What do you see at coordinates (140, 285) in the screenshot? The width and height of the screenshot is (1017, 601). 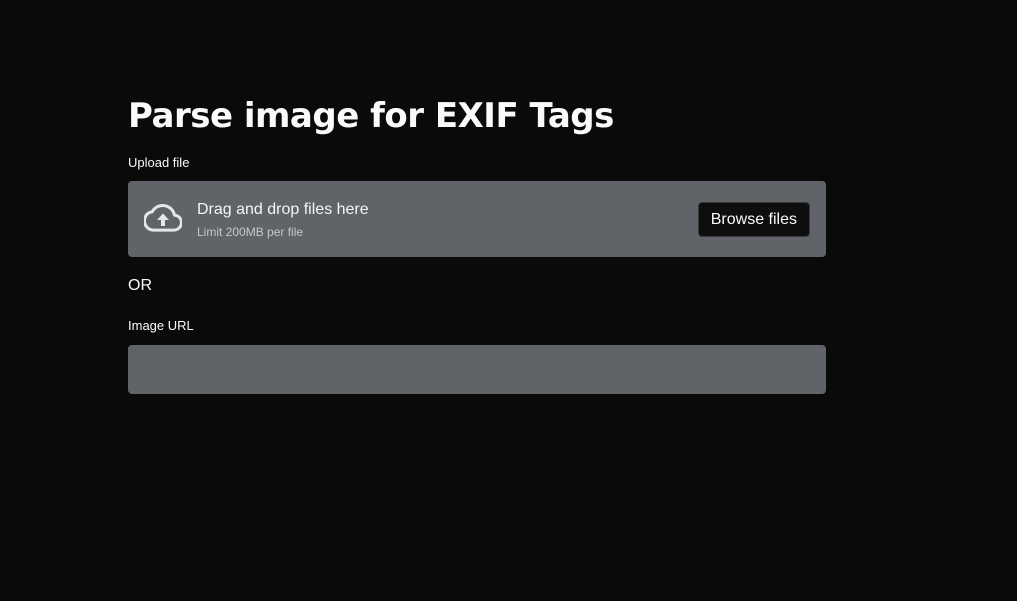 I see `or-separator: OR` at bounding box center [140, 285].